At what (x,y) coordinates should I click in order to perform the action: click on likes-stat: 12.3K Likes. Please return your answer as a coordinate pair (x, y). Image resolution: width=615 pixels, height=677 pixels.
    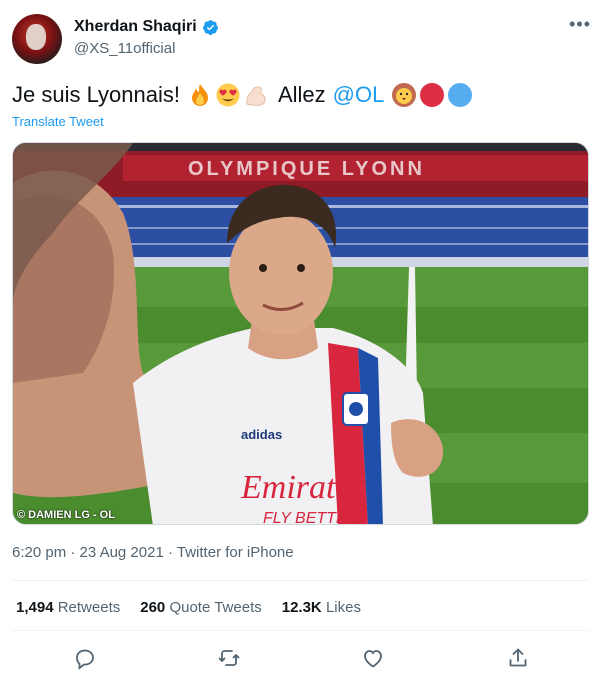
    Looking at the image, I should click on (321, 607).